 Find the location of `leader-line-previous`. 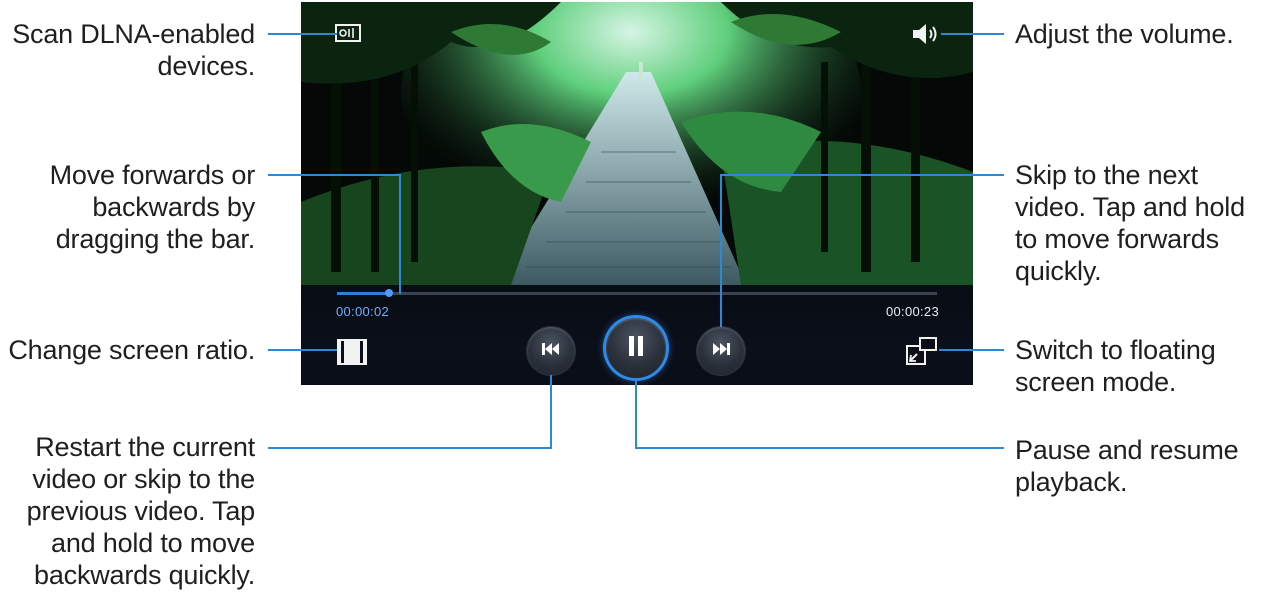

leader-line-previous is located at coordinates (410, 412).